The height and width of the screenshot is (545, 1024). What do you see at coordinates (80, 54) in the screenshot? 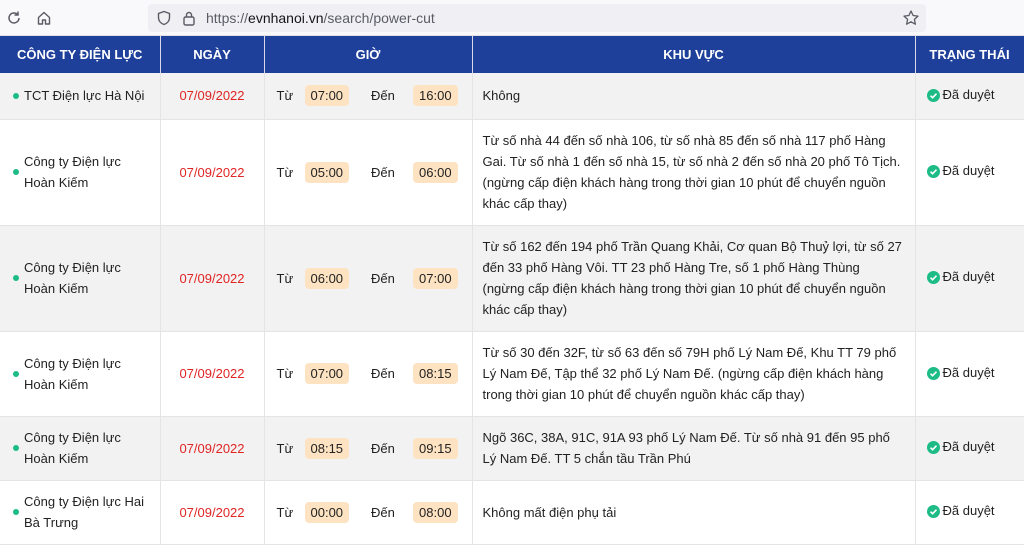
I see `header-company: CÔNG TY ĐIỆN LỰC` at bounding box center [80, 54].